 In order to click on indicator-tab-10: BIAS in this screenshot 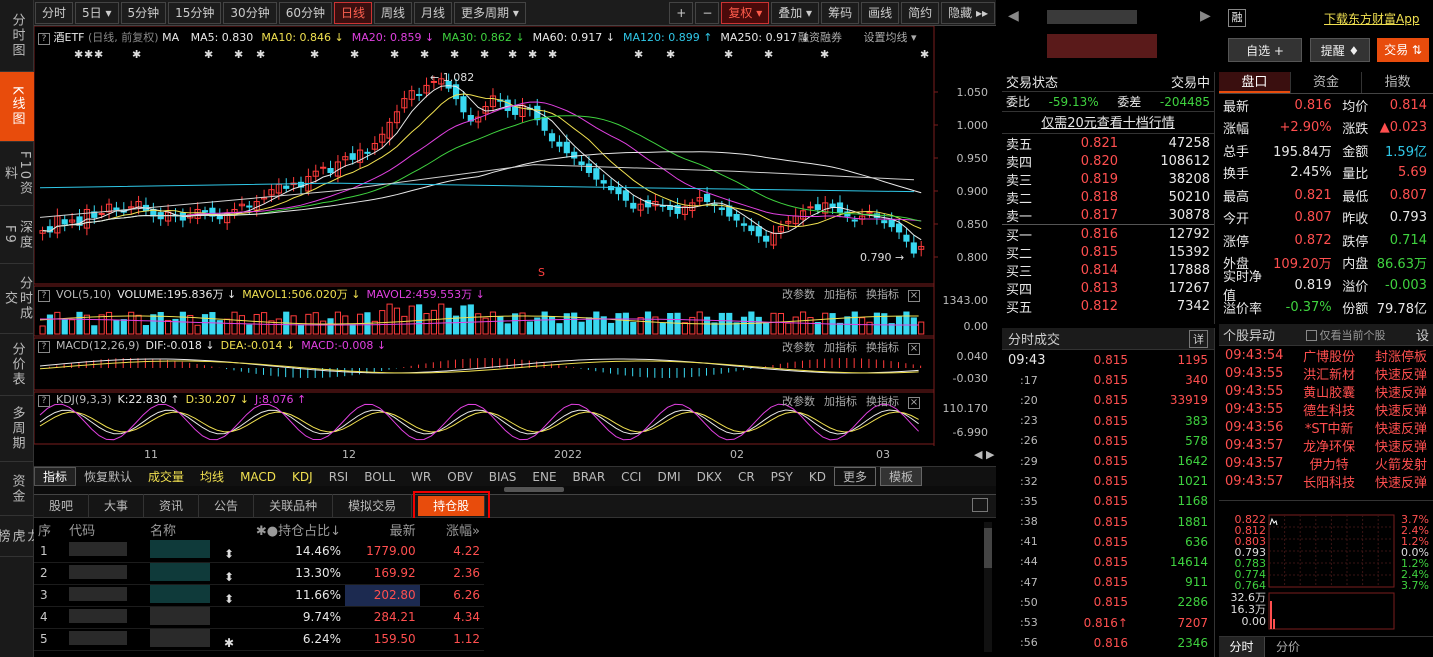, I will do `click(503, 477)`.